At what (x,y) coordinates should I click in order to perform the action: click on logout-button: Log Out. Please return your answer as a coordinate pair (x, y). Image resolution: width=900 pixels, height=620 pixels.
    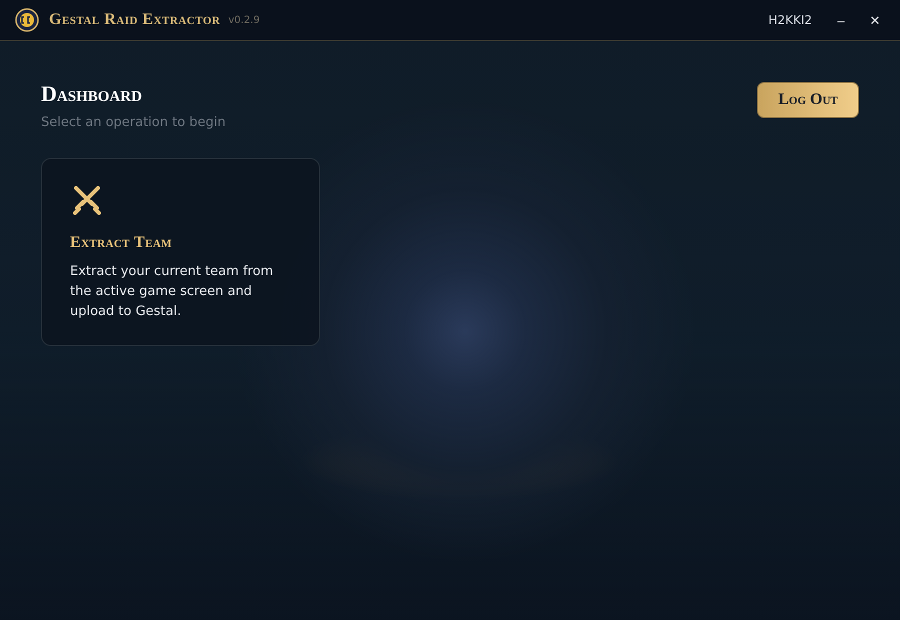
    Looking at the image, I should click on (808, 100).